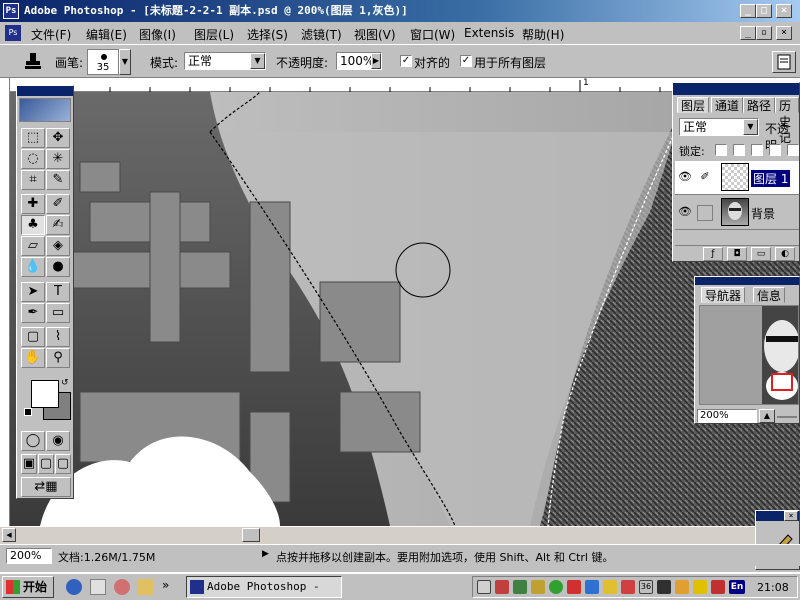 The height and width of the screenshot is (600, 800). Describe the element at coordinates (251, 535) in the screenshot. I see `scroll-thumb` at that location.